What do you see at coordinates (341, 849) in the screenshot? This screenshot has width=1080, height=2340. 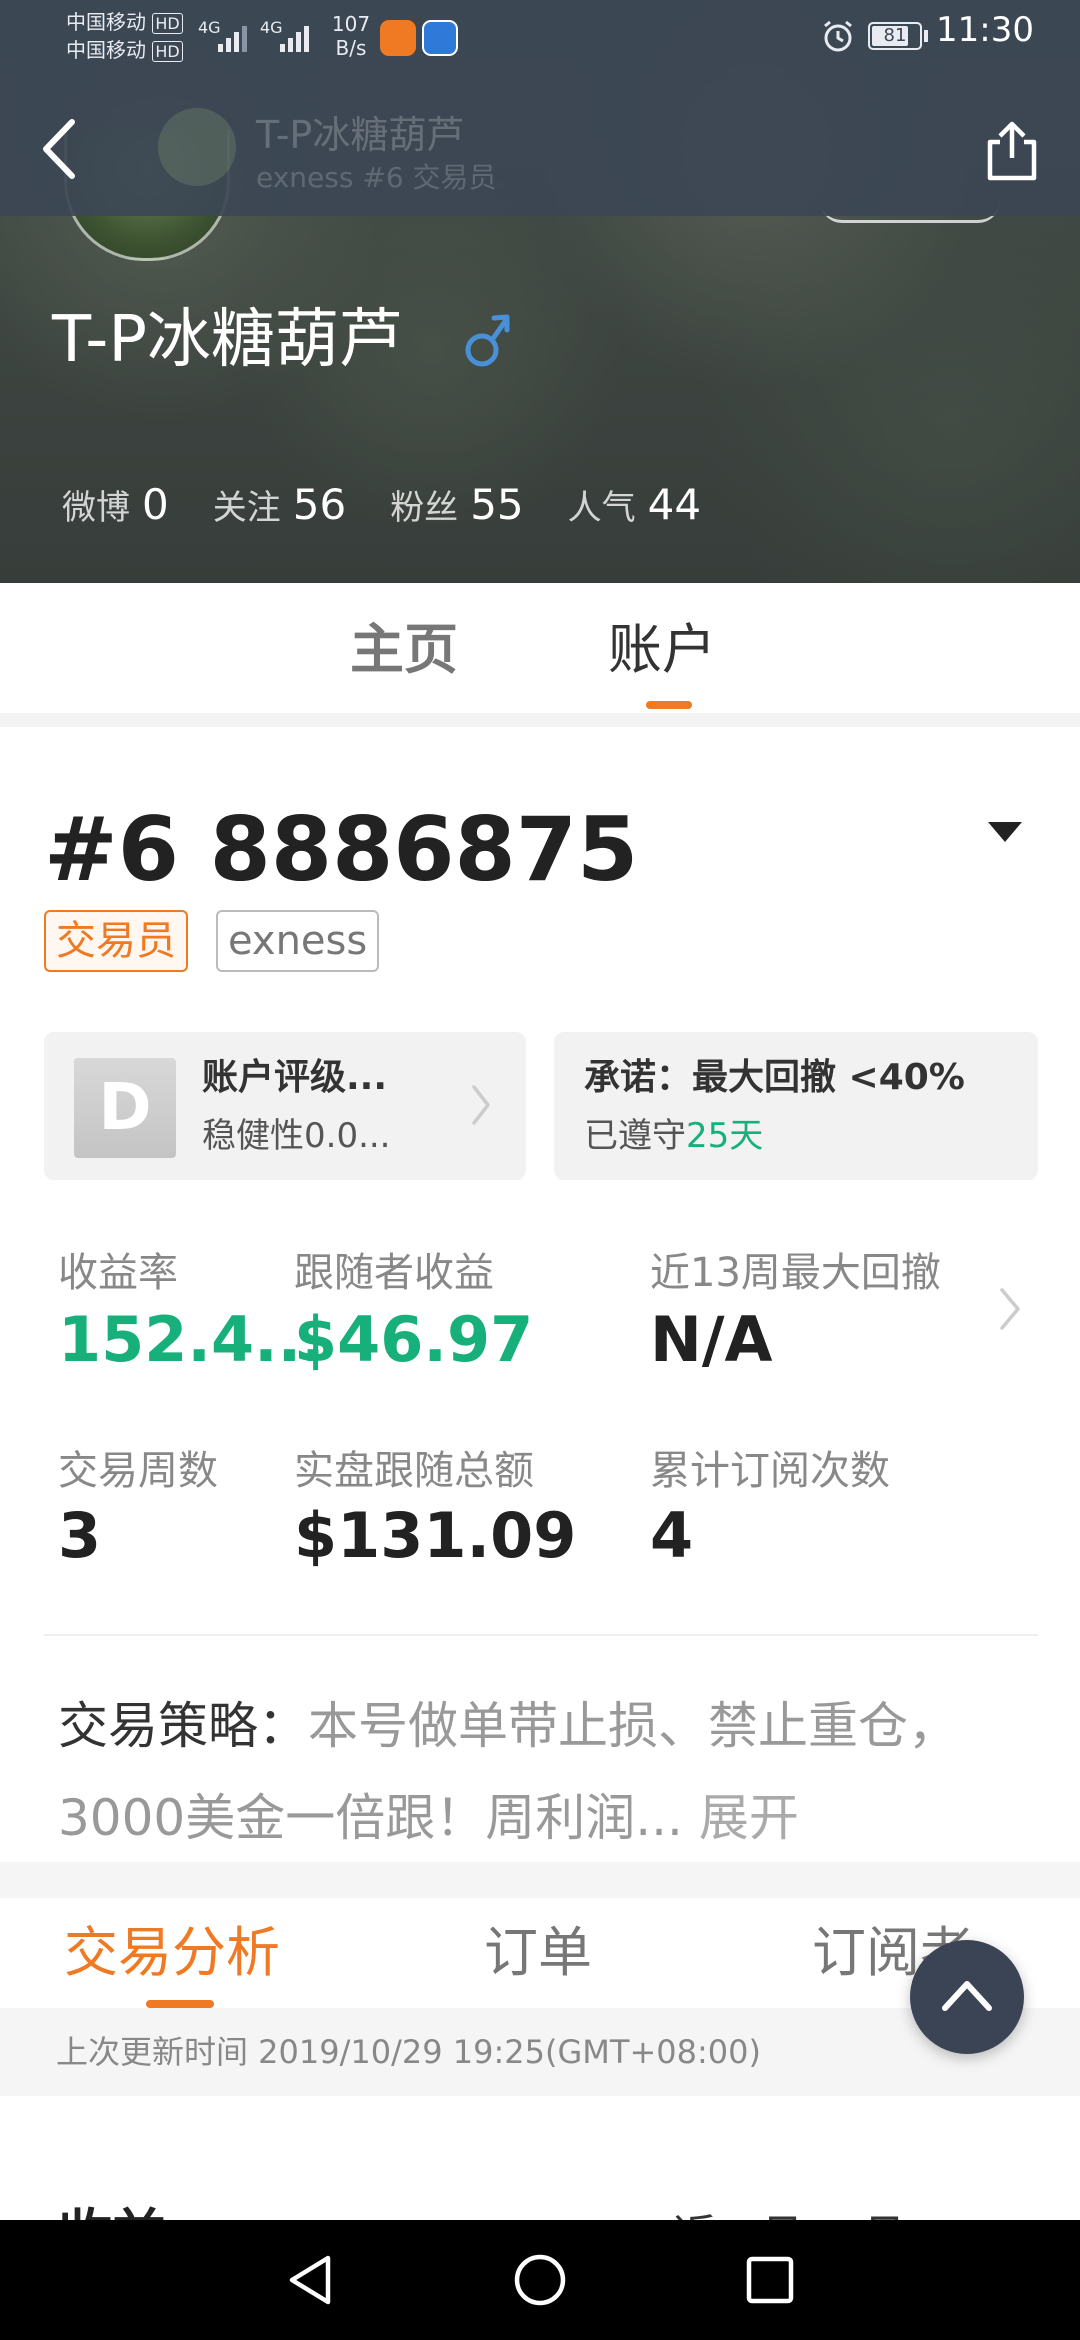 I see `account-number: #6 8886875` at bounding box center [341, 849].